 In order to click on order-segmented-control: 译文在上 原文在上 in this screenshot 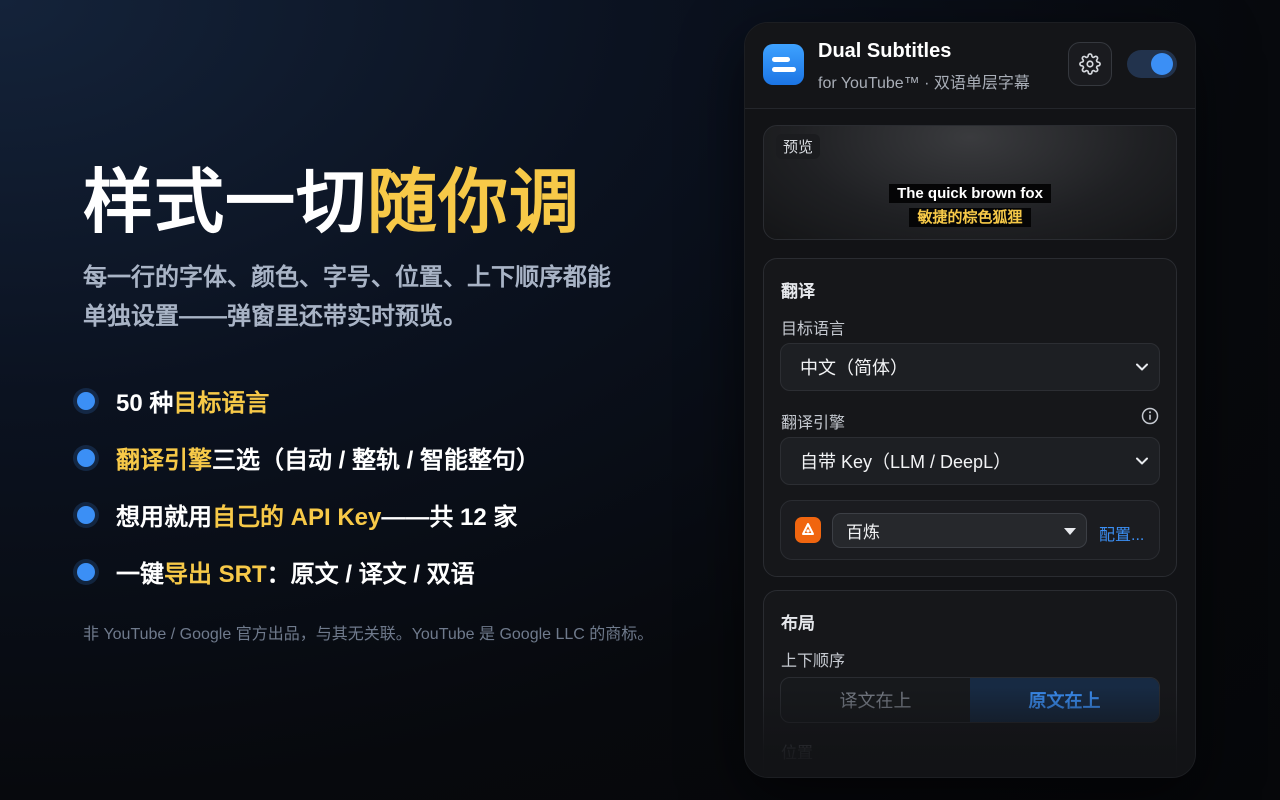, I will do `click(970, 700)`.